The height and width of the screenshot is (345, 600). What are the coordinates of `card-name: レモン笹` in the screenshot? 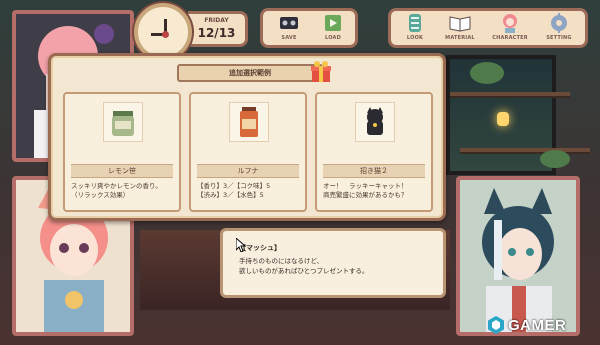 It's located at (122, 171).